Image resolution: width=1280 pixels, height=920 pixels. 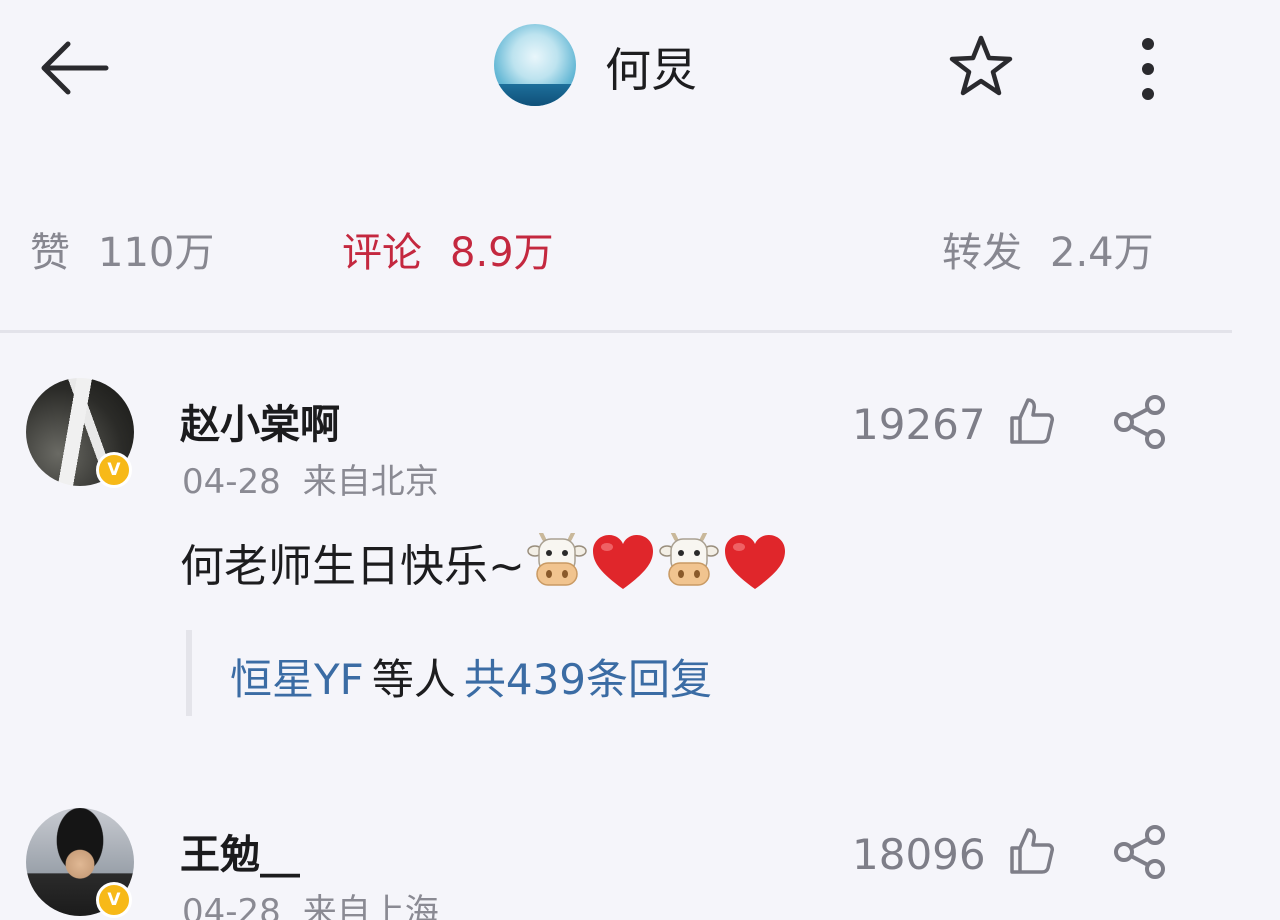 I want to click on reply-summary-text: 恒星YF 等人 共439条回复, so click(x=471, y=676).